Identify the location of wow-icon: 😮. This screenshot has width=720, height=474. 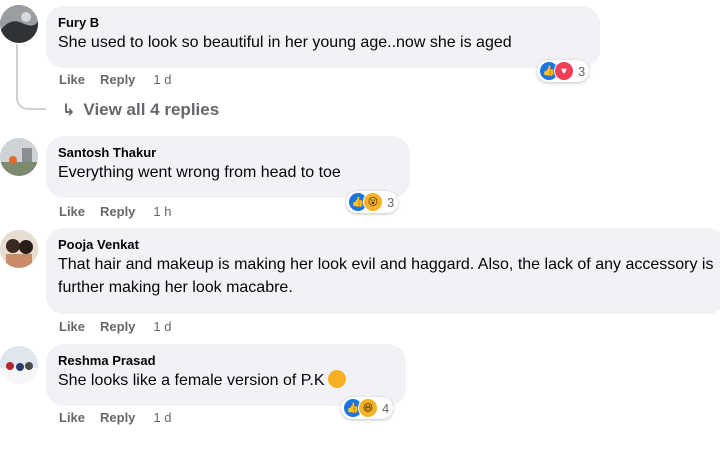
(373, 202).